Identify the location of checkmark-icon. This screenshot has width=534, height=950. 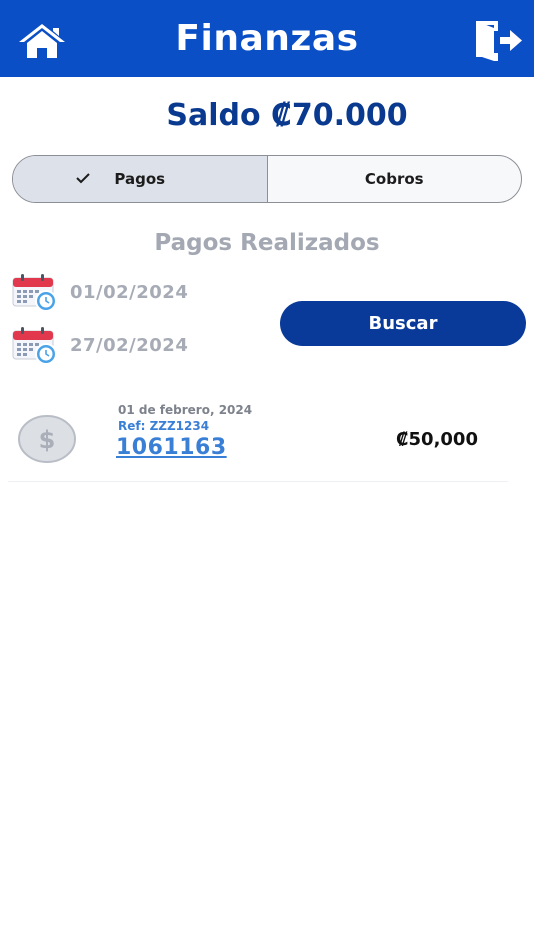
(83, 178).